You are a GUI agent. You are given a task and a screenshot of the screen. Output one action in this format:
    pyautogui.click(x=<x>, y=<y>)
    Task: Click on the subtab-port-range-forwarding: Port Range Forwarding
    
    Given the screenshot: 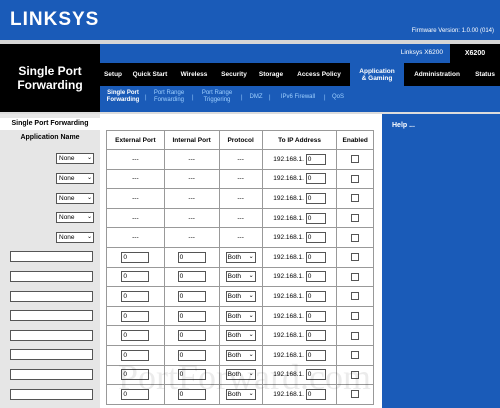 What is the action you would take?
    pyautogui.click(x=169, y=97)
    